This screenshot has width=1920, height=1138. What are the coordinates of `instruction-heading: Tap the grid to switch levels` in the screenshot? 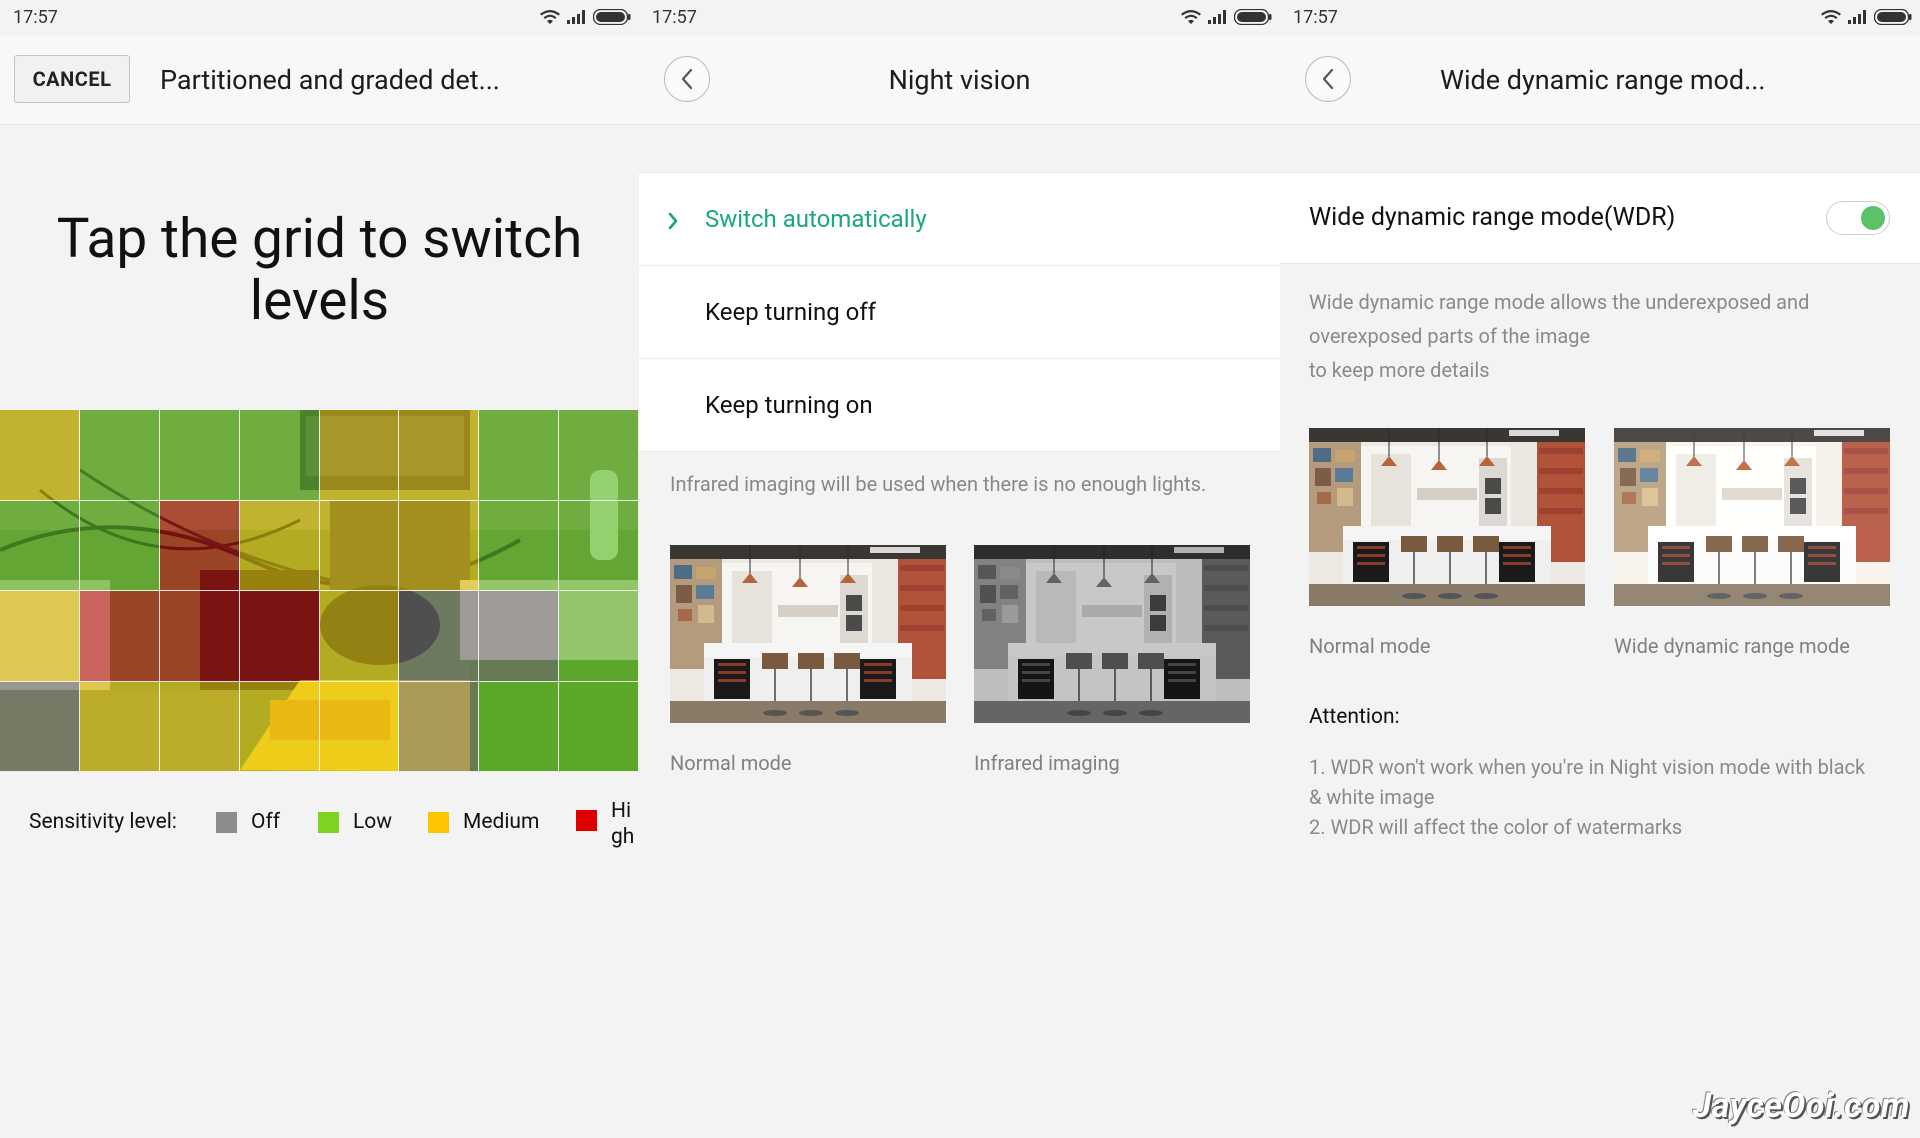 It's located at (319, 270).